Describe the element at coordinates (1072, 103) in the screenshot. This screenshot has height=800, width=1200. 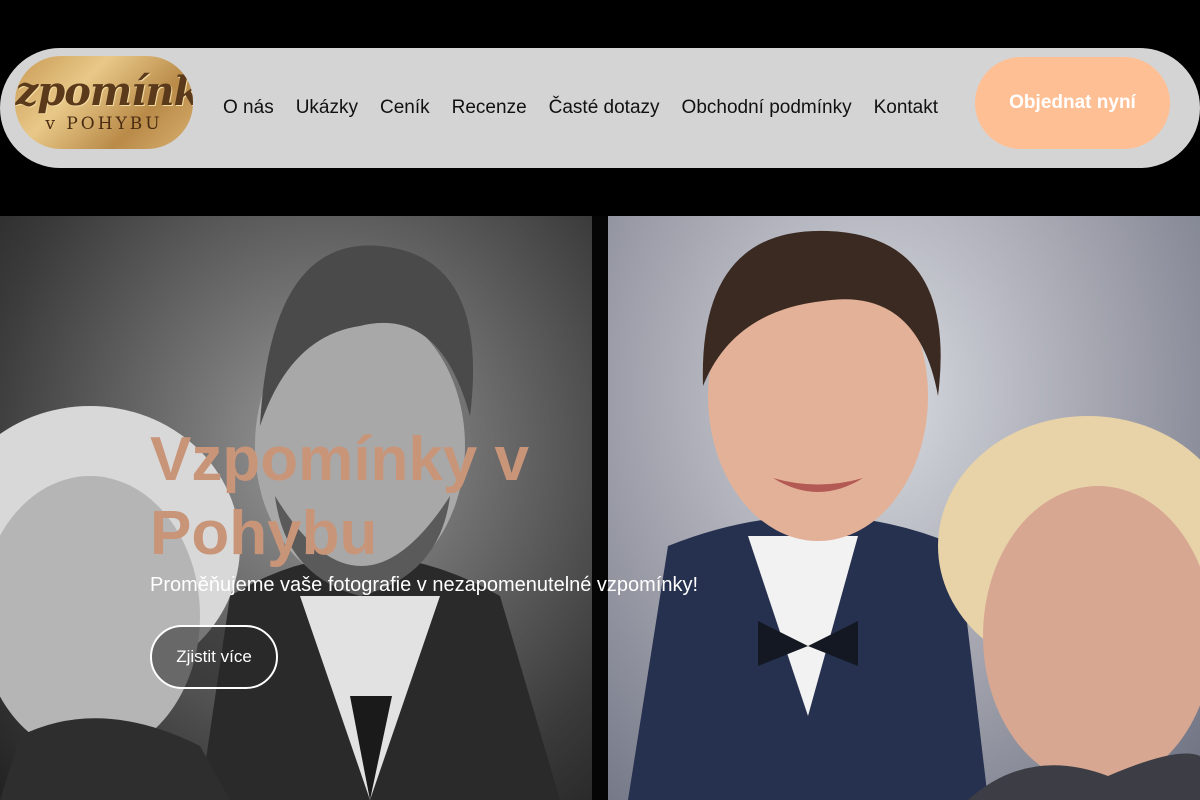
I see `order-now-button: Objednat nyní` at that location.